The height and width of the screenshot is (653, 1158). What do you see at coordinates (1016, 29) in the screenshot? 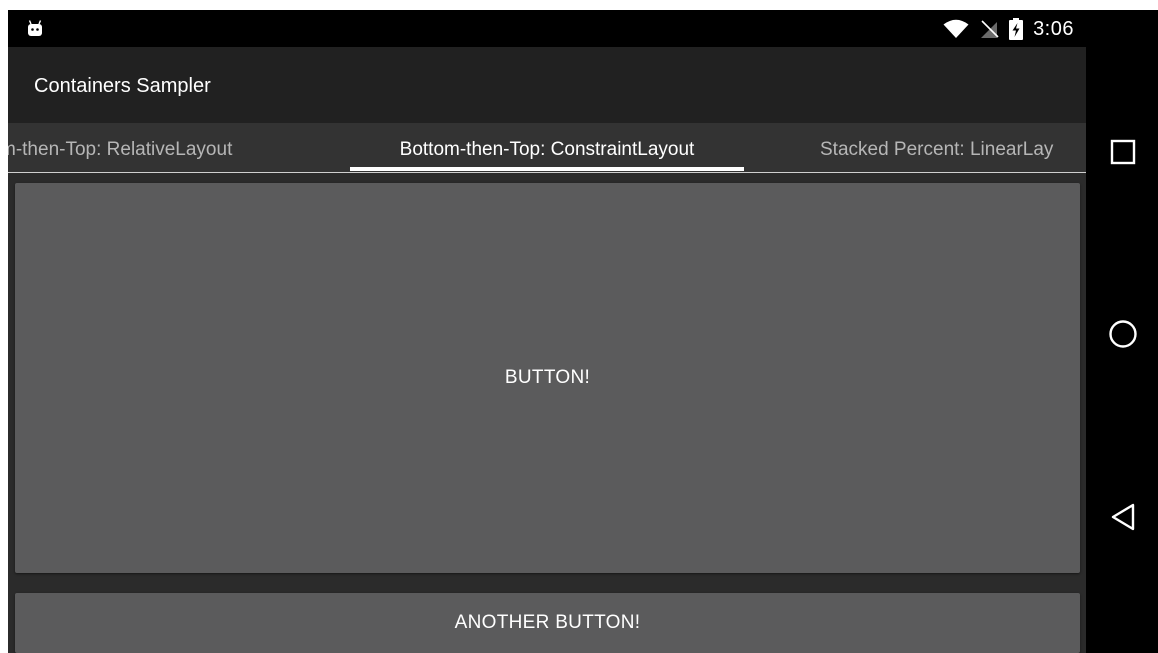
I see `battery-charging-icon` at bounding box center [1016, 29].